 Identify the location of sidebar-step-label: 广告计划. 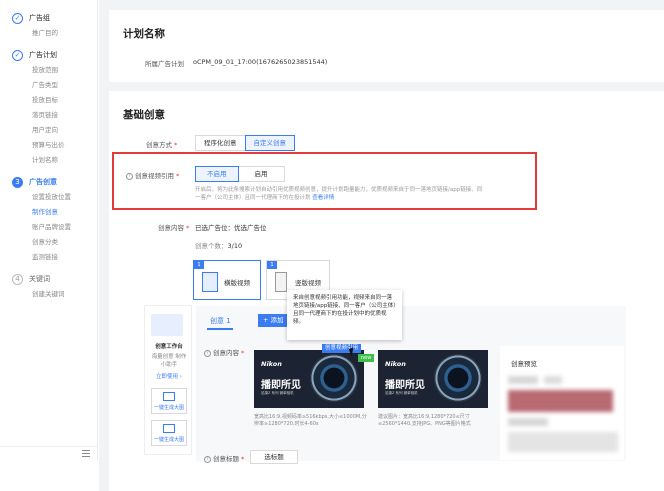
(43, 55).